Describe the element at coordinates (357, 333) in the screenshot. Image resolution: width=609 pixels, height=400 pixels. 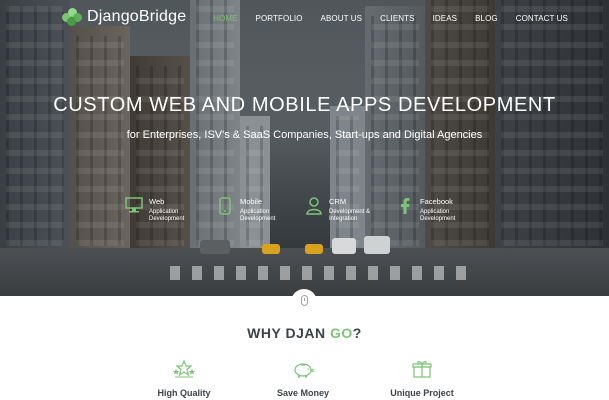
I see `why-heading-suffix: ?` at that location.